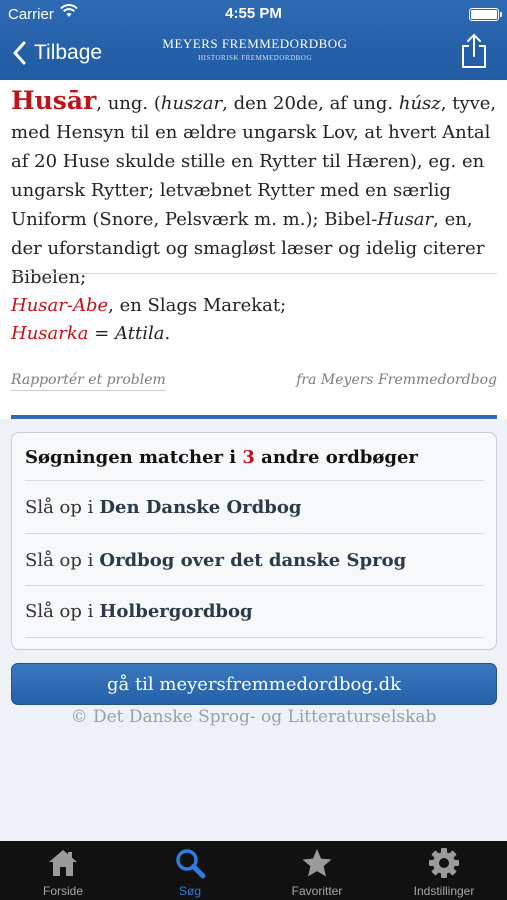 This screenshot has width=507, height=900. I want to click on status-bar: Carrier 4:55 PM, so click(253, 14).